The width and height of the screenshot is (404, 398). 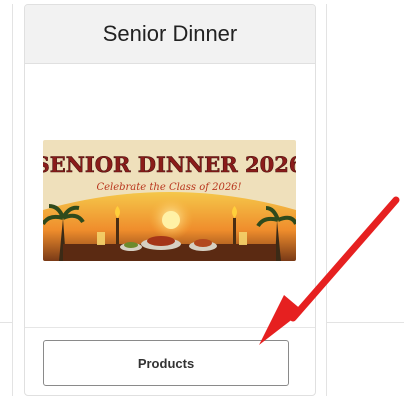 I want to click on banner-tagline: Celebrate the Class of 2026!, so click(x=168, y=187).